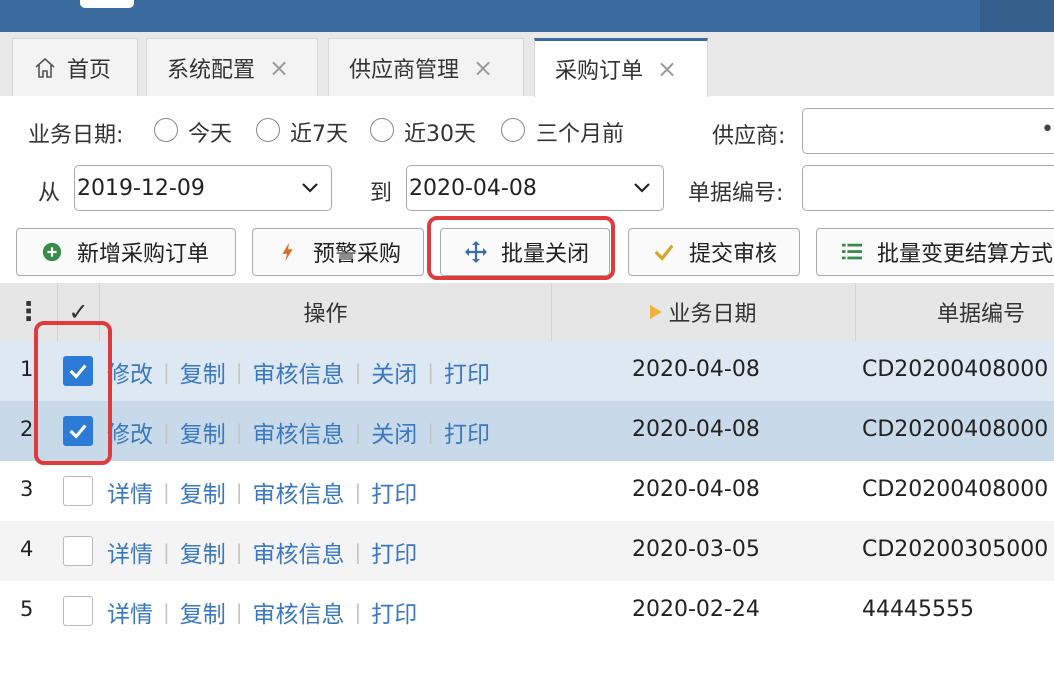 The image size is (1054, 686). What do you see at coordinates (473, 188) in the screenshot?
I see `to-date-value: 2020-04-08` at bounding box center [473, 188].